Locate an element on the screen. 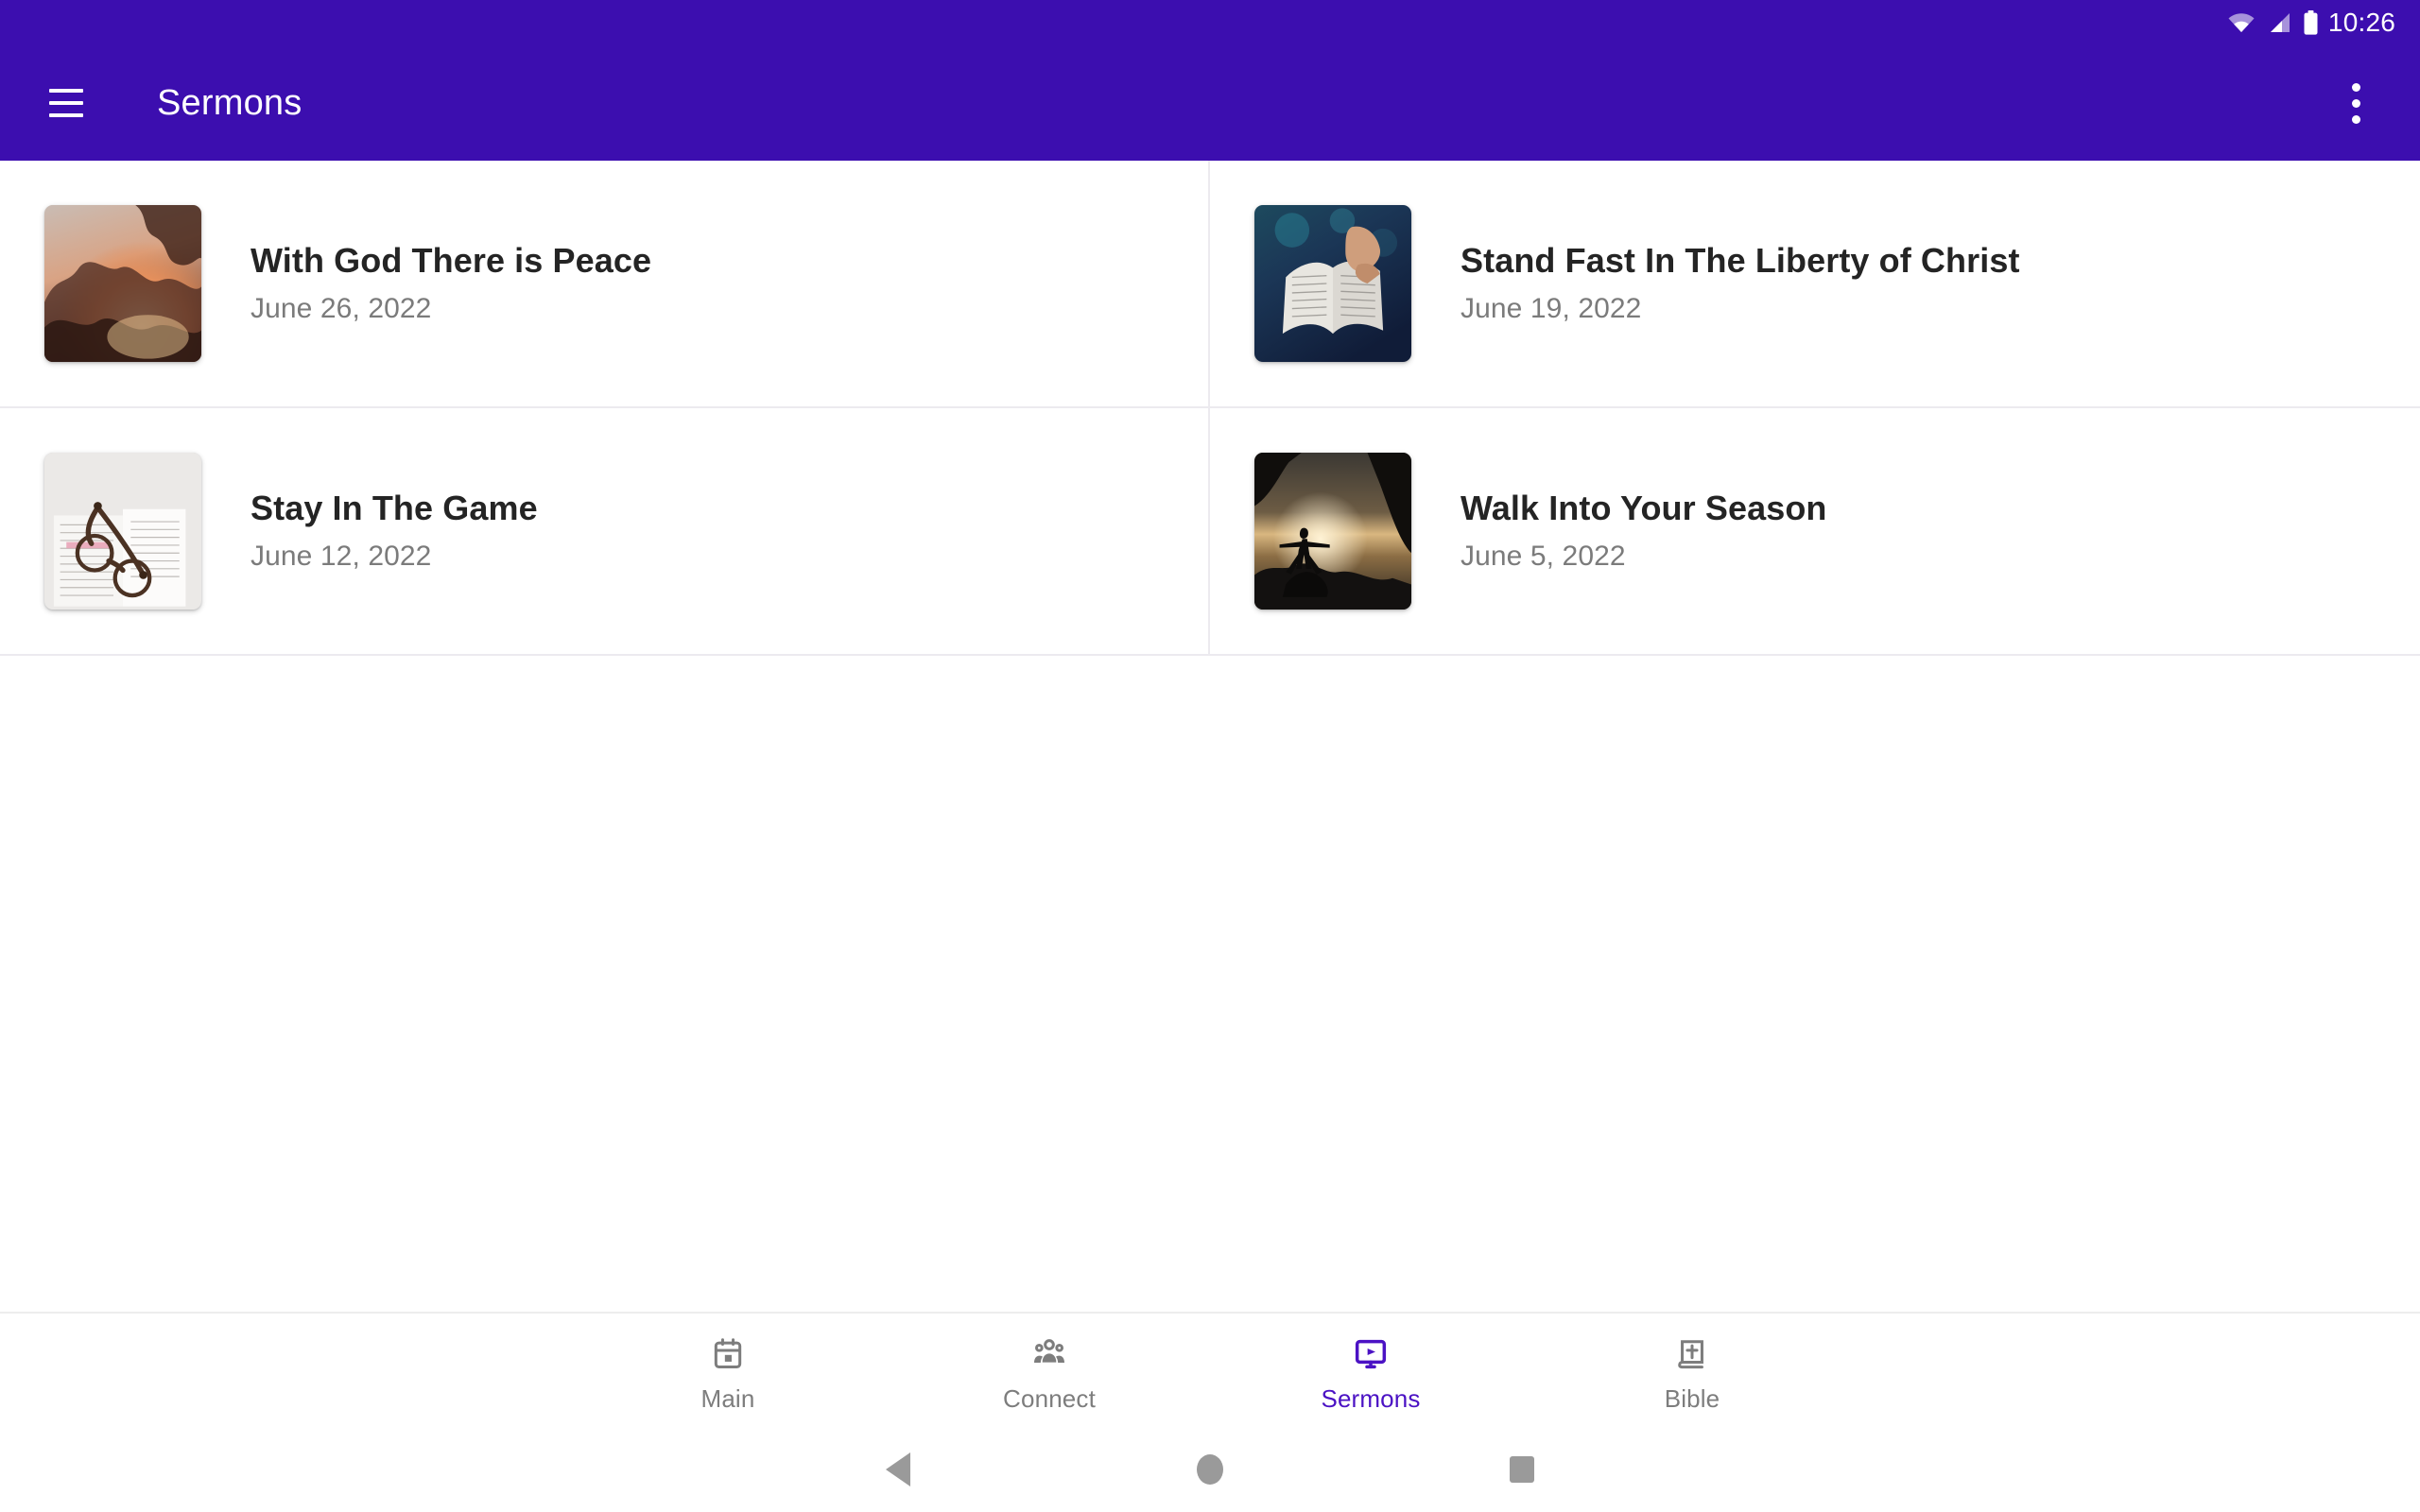 The width and height of the screenshot is (2420, 1512). sermon-date: June 12, 2022 is located at coordinates (341, 557).